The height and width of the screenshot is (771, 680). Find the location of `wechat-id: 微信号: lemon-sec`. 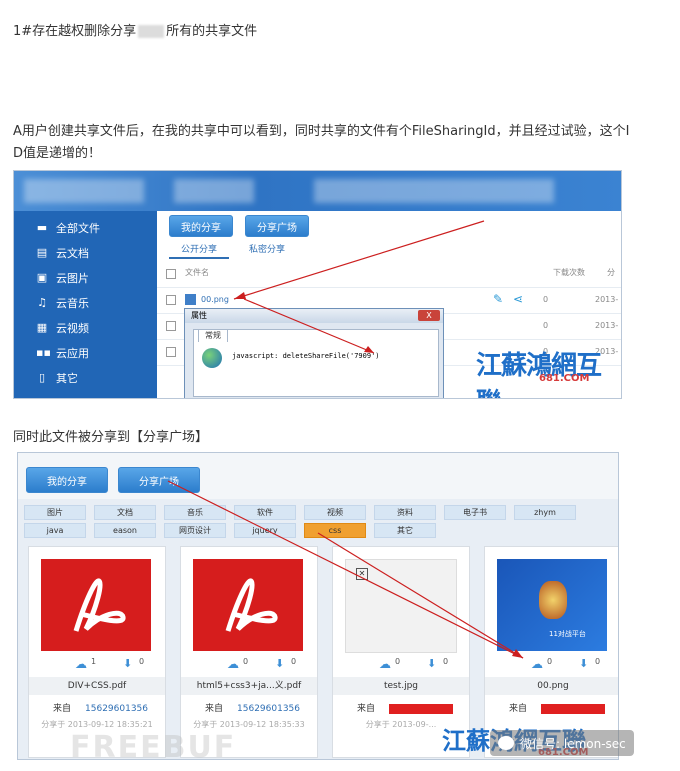

wechat-id: 微信号: lemon-sec is located at coordinates (573, 743).